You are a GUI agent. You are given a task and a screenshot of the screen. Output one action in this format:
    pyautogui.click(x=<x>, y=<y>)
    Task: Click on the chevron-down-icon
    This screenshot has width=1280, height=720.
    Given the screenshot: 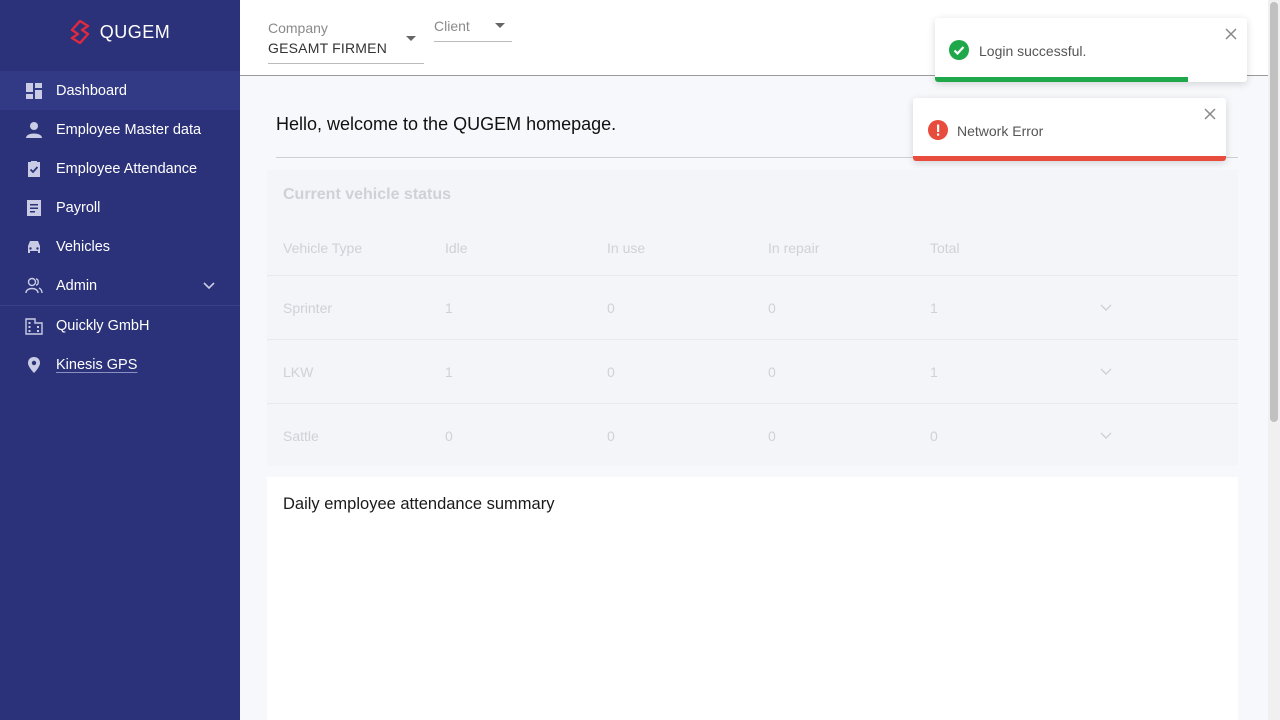 What is the action you would take?
    pyautogui.click(x=209, y=285)
    